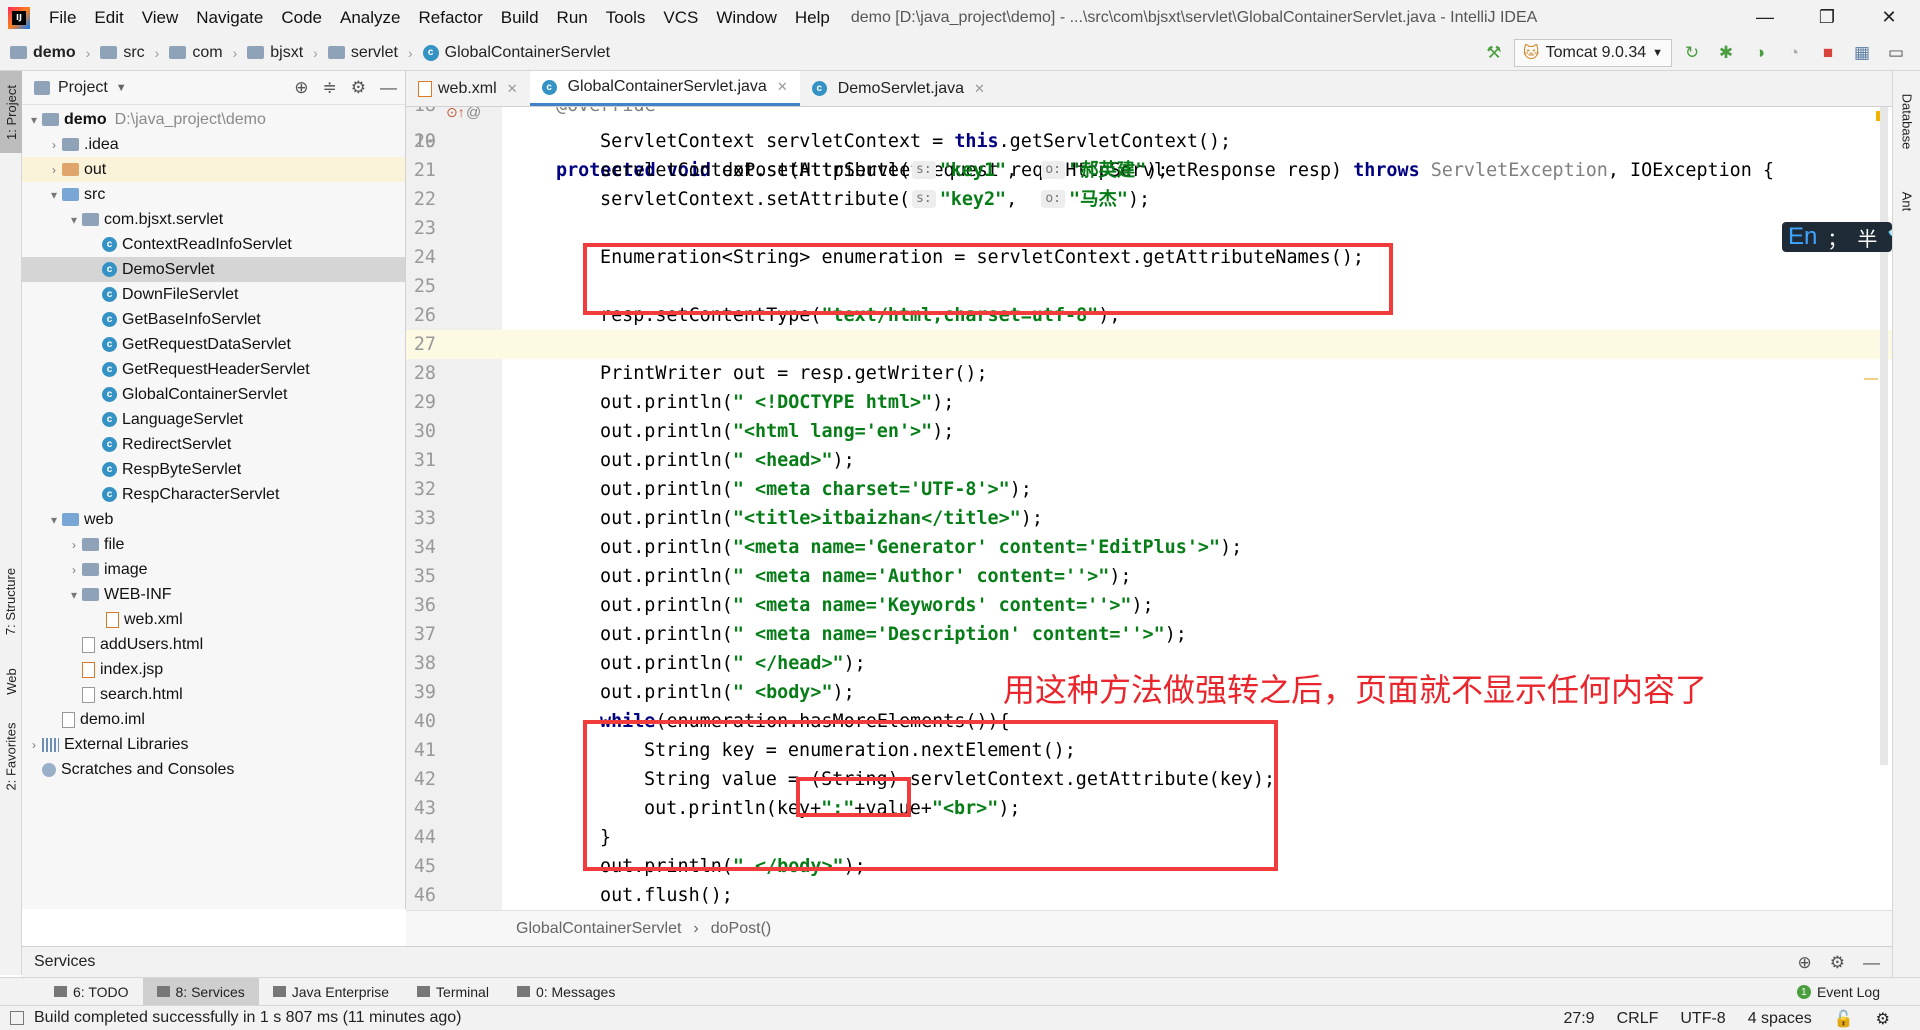 This screenshot has width=1920, height=1030. Describe the element at coordinates (1862, 53) in the screenshot. I see `project-structure-icon: ▦` at that location.